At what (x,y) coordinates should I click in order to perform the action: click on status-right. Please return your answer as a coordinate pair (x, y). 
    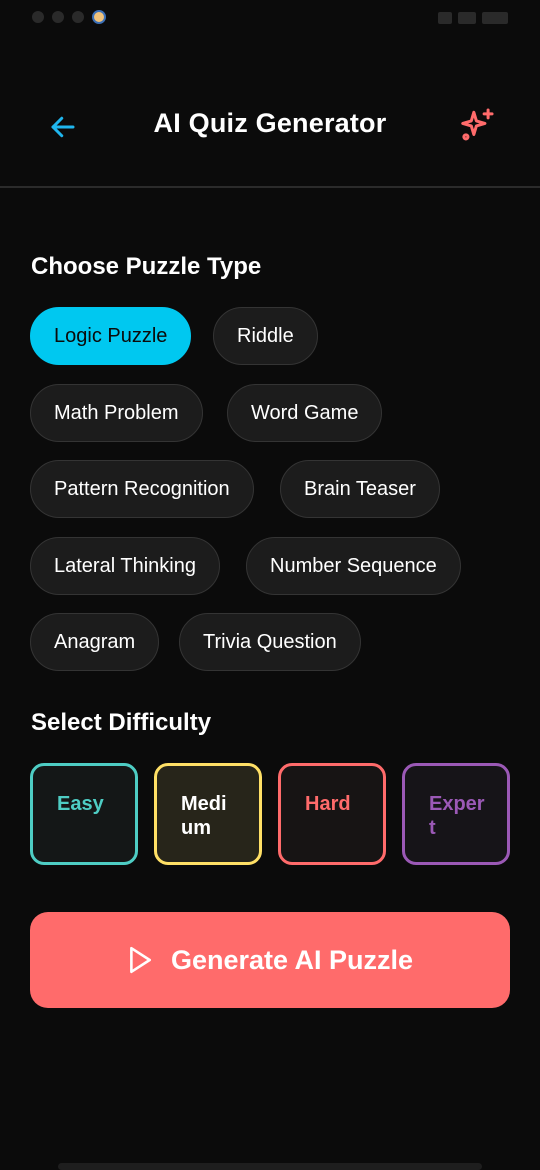
    Looking at the image, I should click on (473, 18).